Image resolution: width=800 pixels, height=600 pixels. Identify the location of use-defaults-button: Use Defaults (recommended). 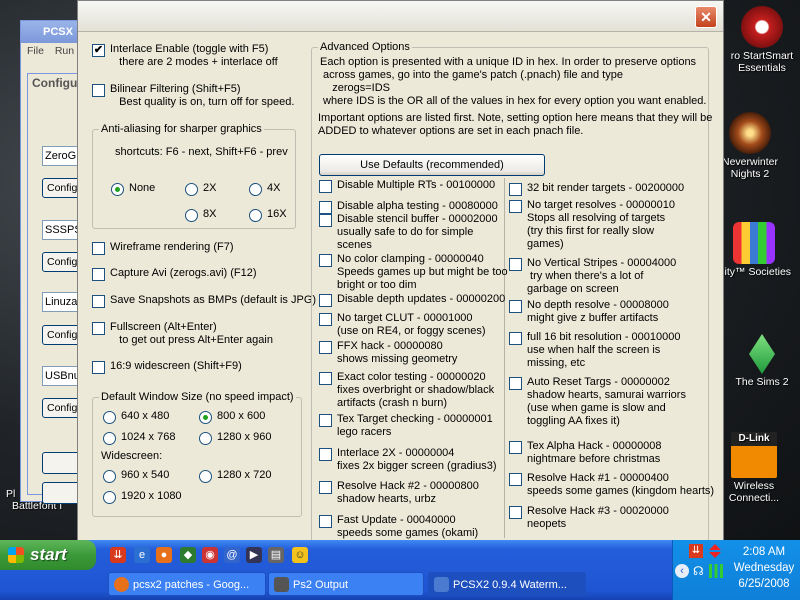
(432, 165).